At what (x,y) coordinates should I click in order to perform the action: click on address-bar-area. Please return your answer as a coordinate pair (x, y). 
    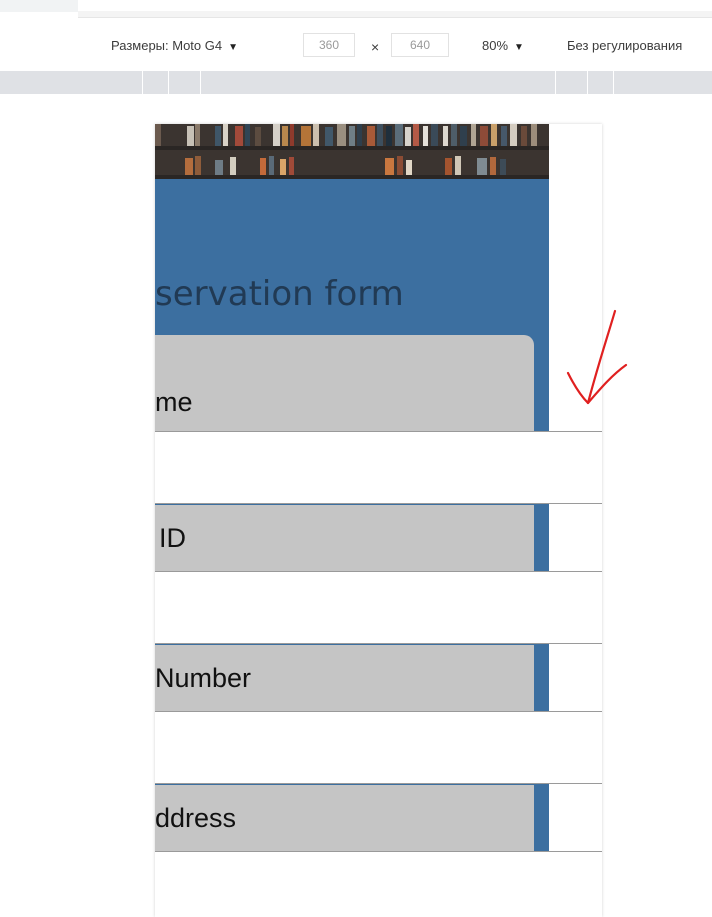
    Looking at the image, I should click on (395, 14).